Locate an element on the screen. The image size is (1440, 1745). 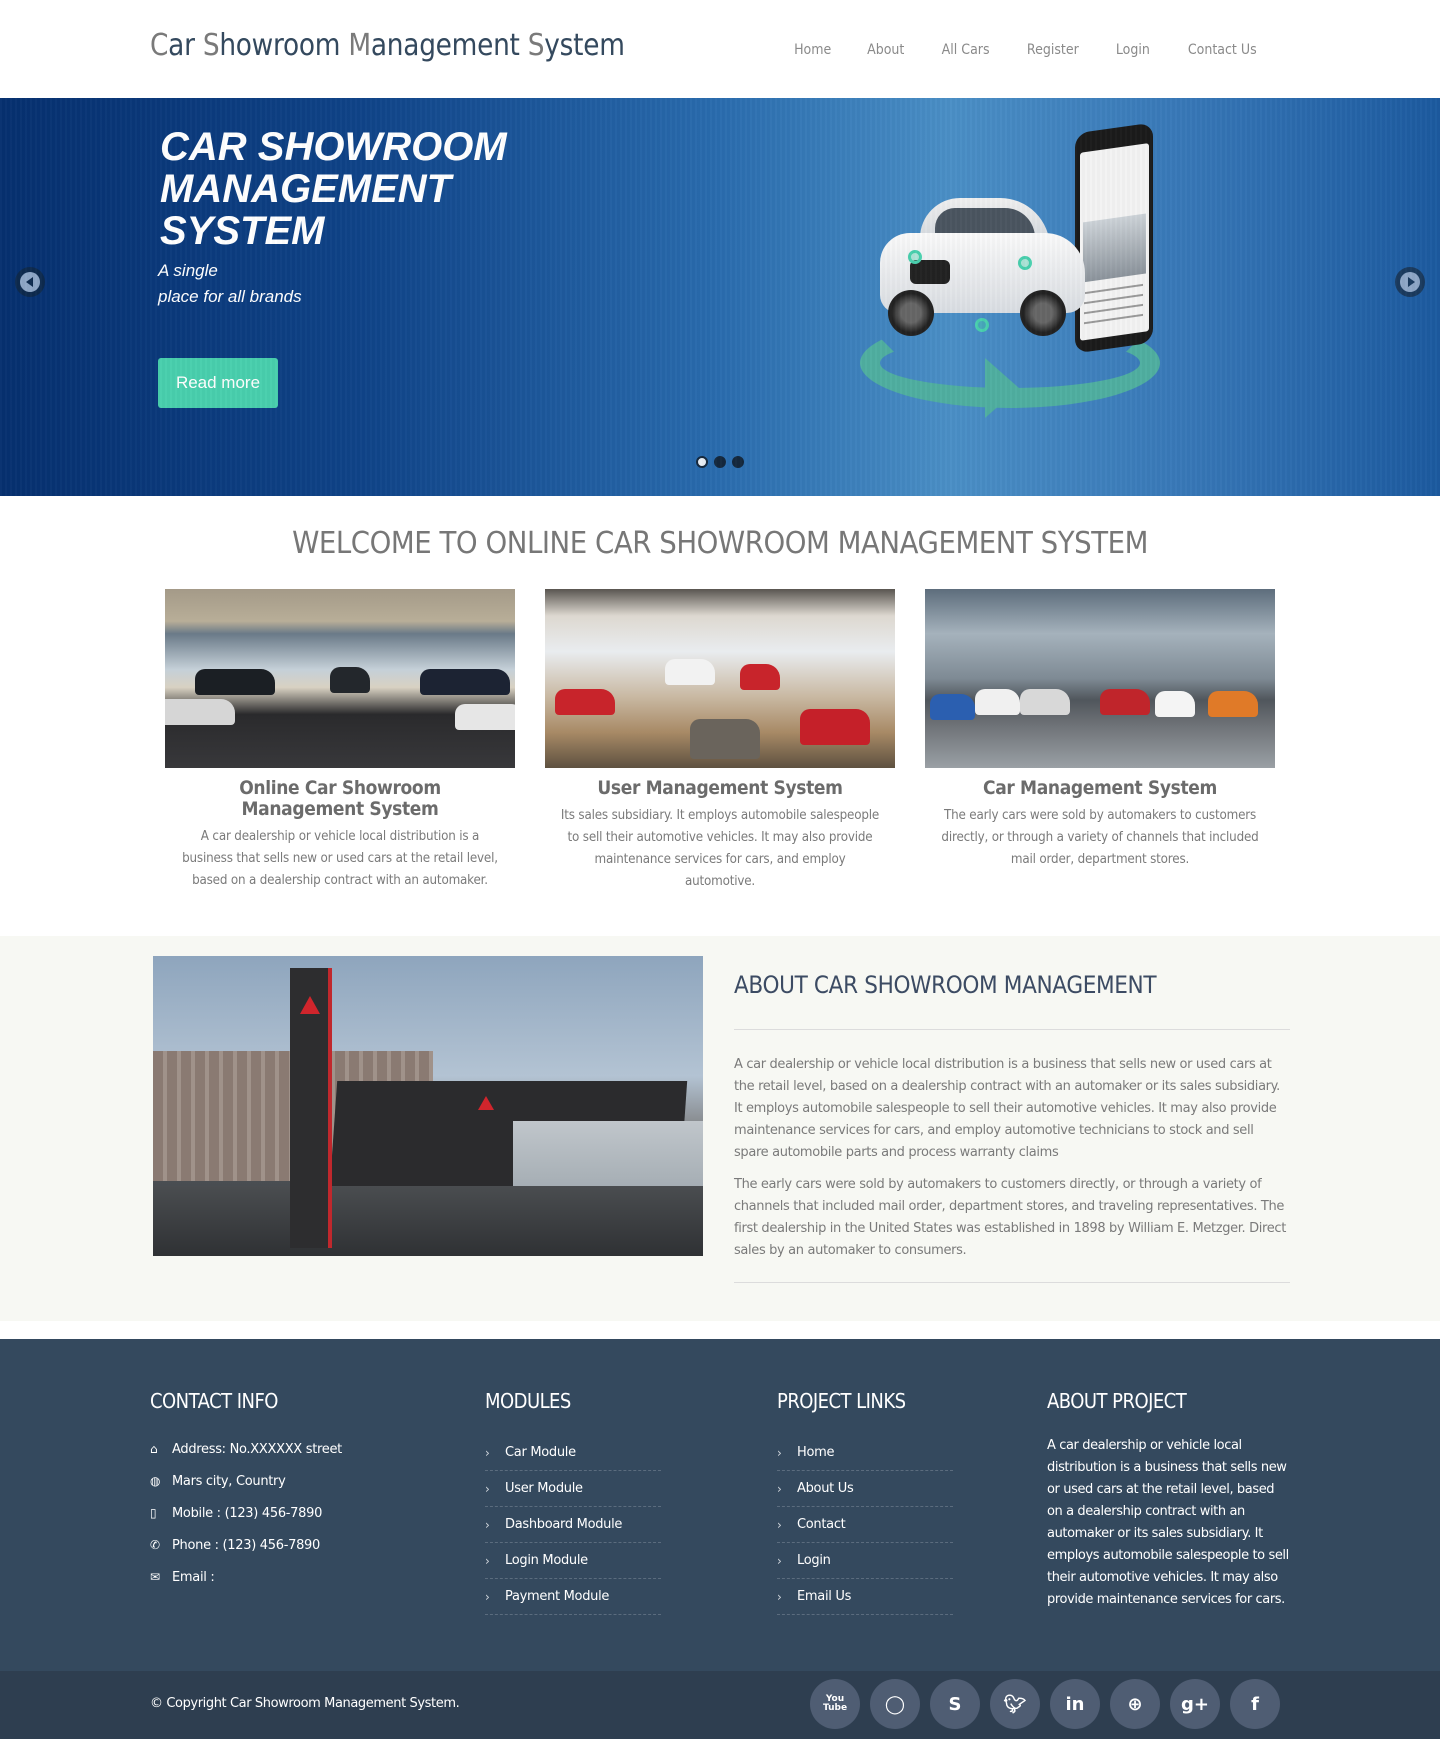
youtube-icon: You Tube is located at coordinates (835, 1703).